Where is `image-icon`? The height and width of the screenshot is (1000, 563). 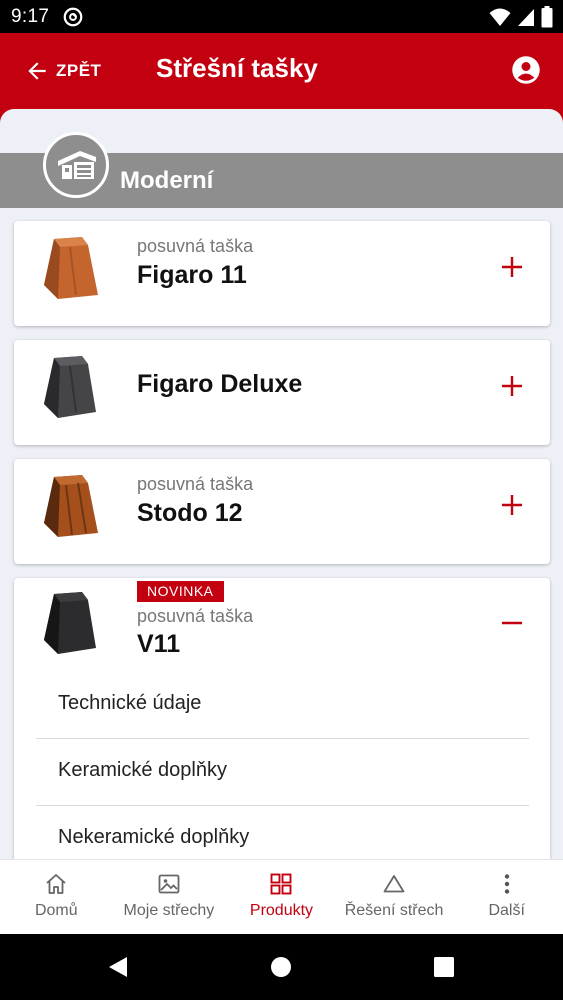
image-icon is located at coordinates (169, 884).